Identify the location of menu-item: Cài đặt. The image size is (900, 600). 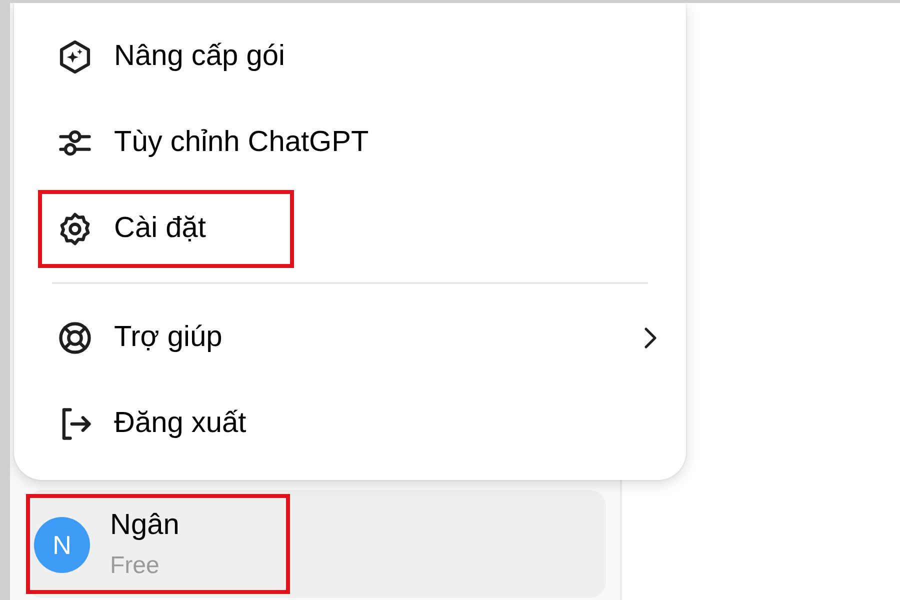
(350, 229).